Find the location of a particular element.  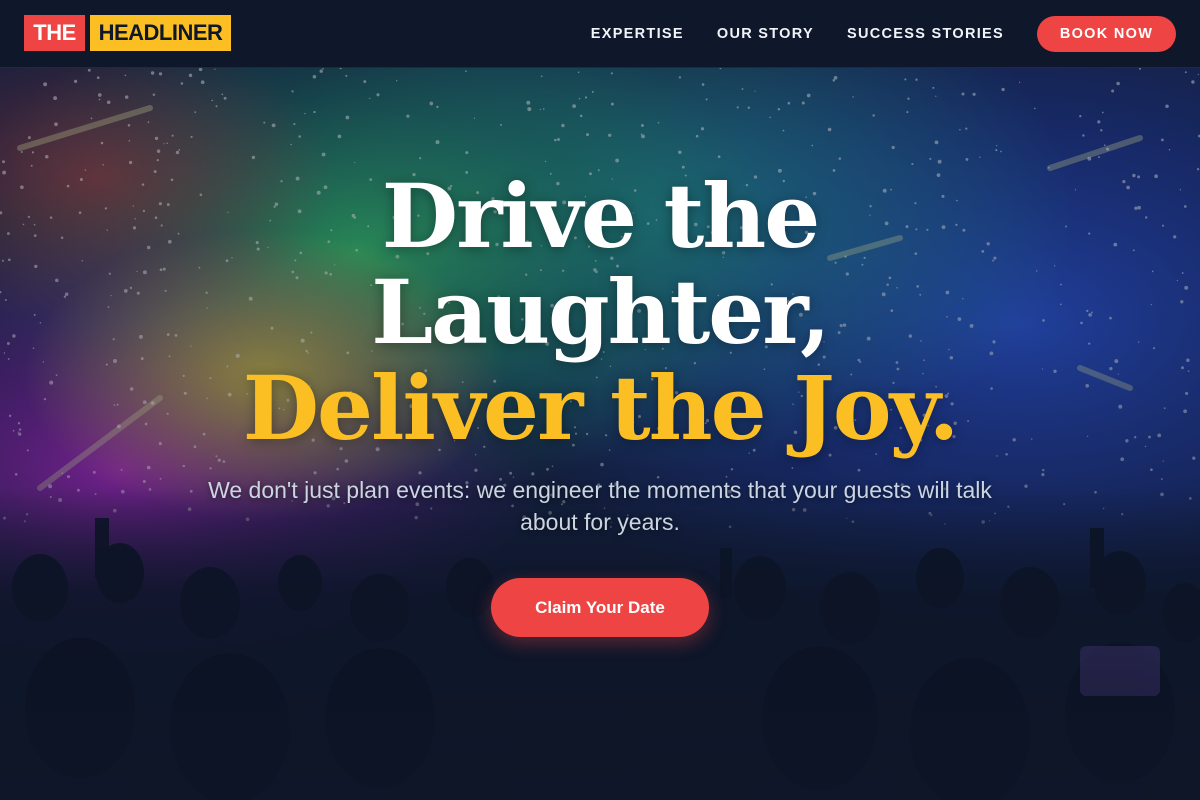

brand-logo: THE HEADLINER is located at coordinates (127, 33).